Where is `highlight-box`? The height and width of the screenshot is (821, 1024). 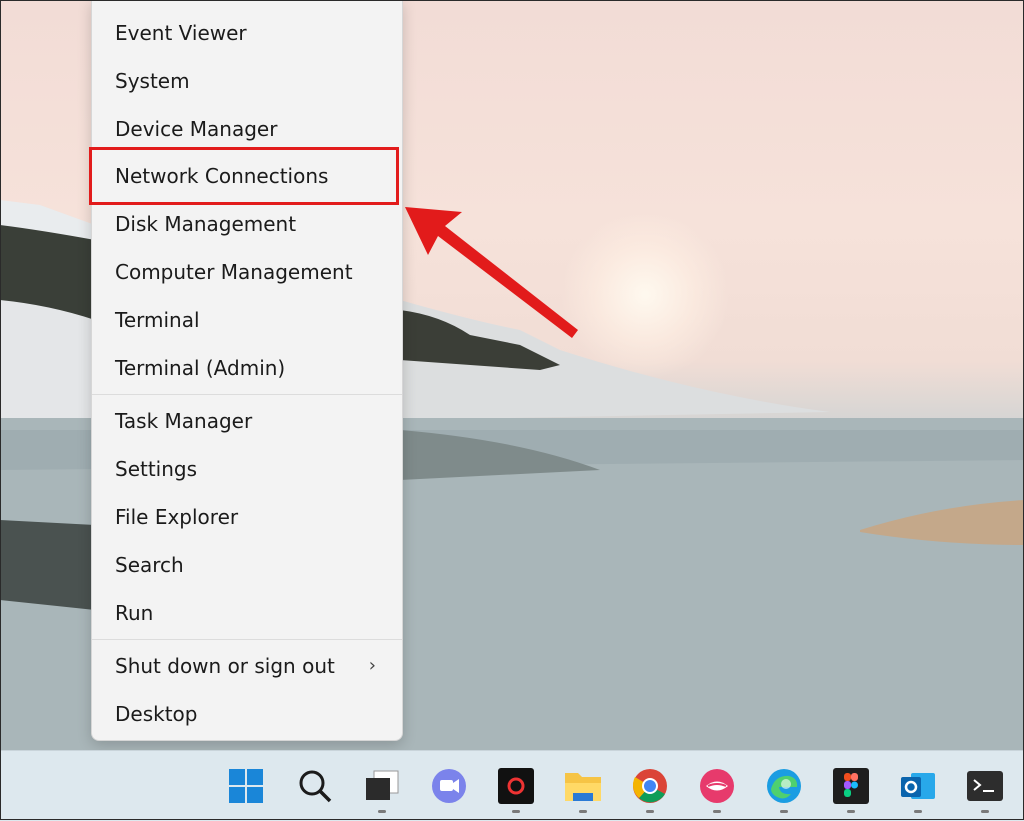
highlight-box is located at coordinates (244, 176).